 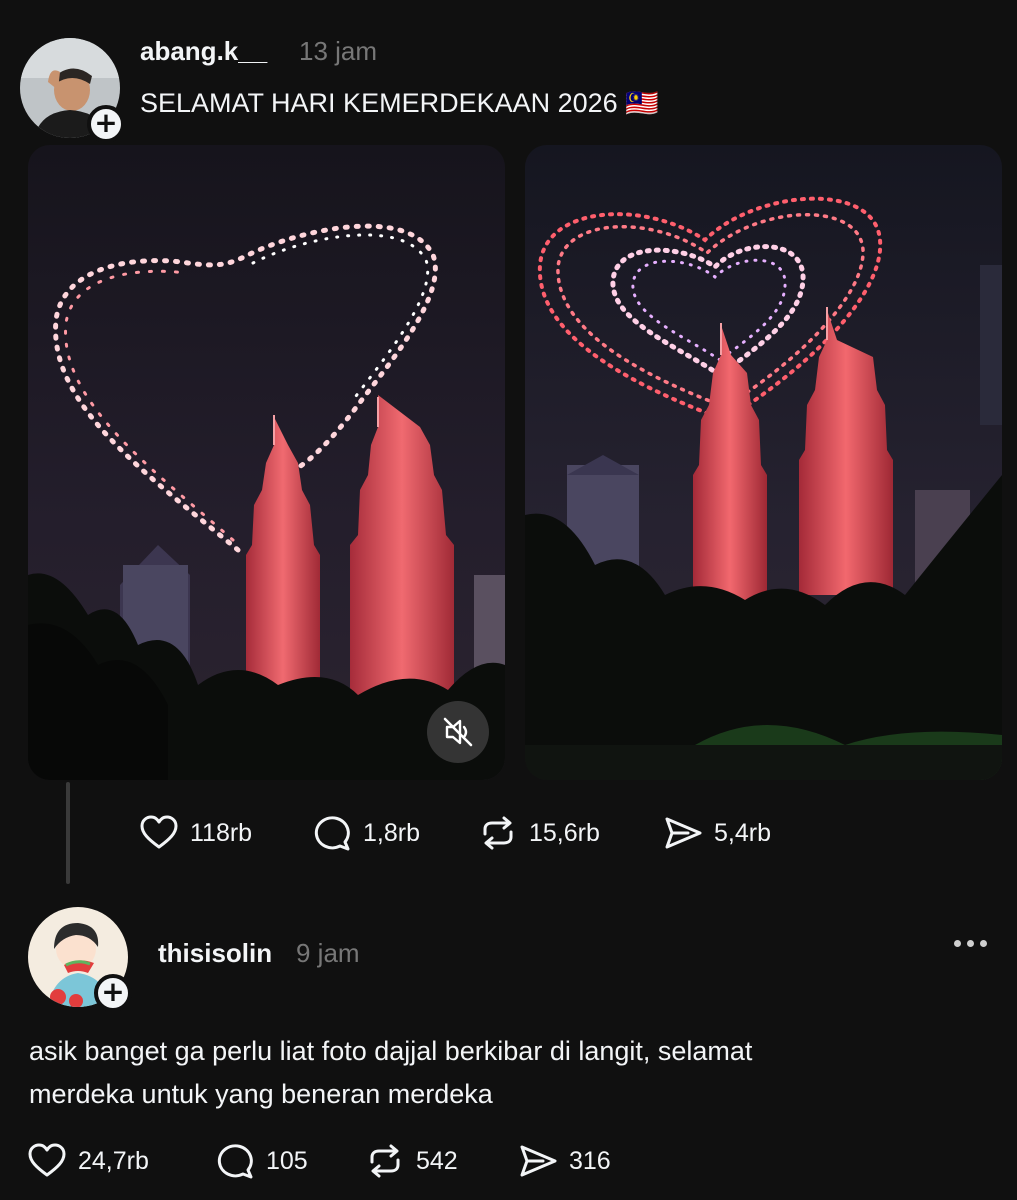 What do you see at coordinates (235, 1161) in the screenshot?
I see `speech-bubble-icon` at bounding box center [235, 1161].